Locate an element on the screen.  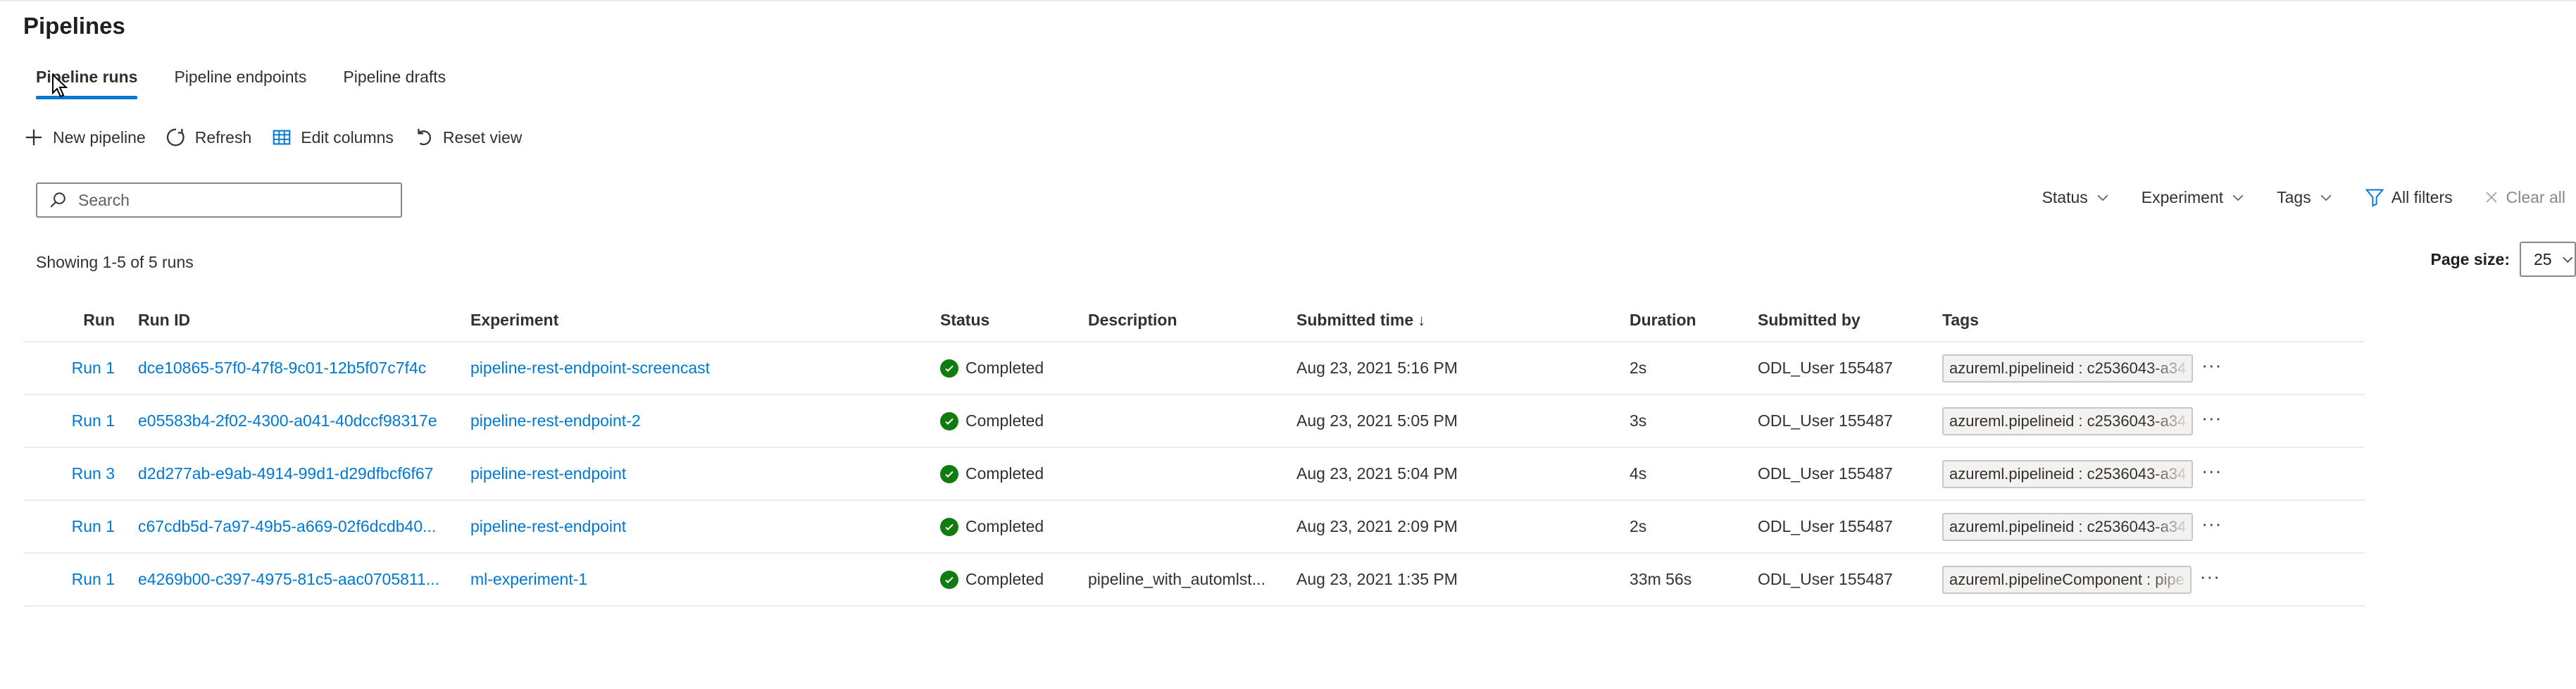
tab-pipeline-drafts: Pipeline drafts is located at coordinates (394, 83).